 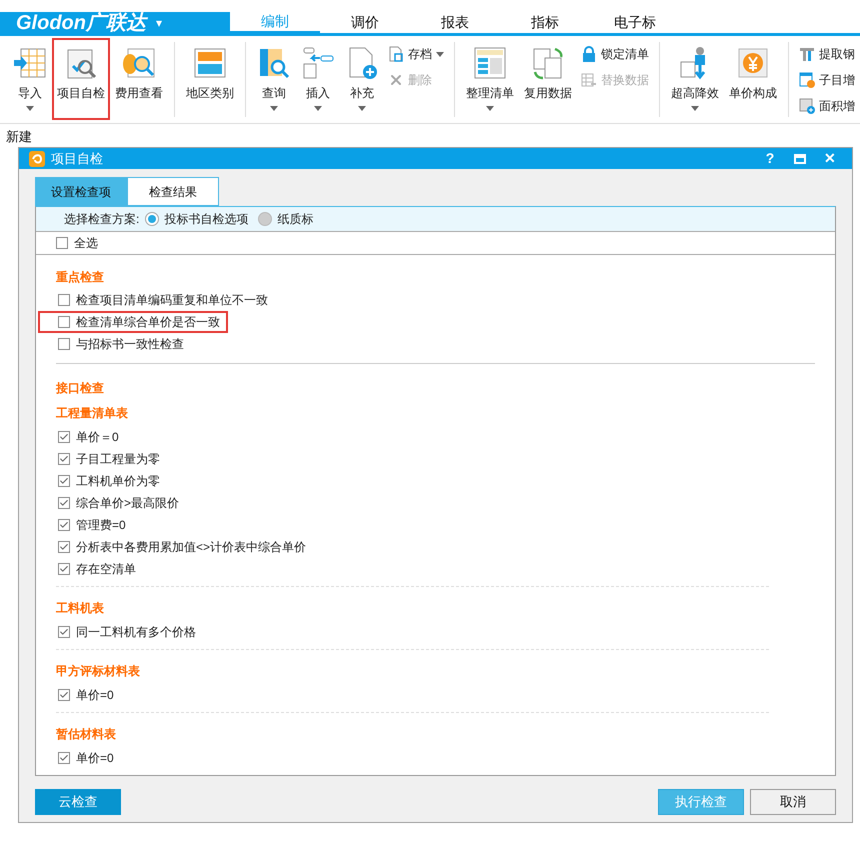 I want to click on table-list-icon, so click(x=490, y=63).